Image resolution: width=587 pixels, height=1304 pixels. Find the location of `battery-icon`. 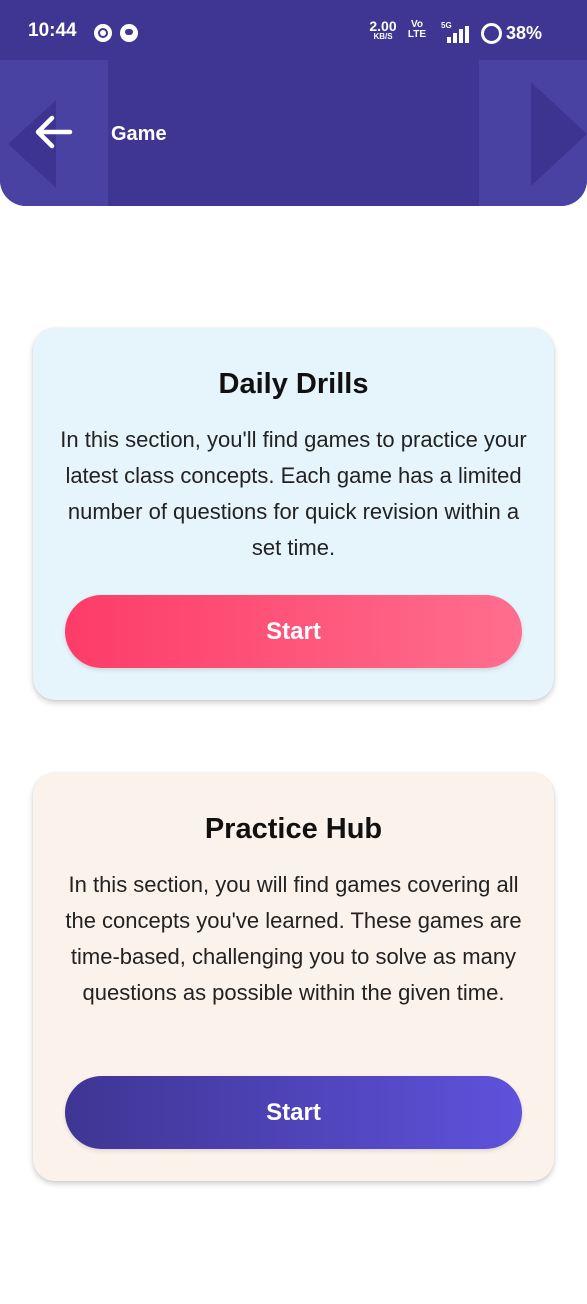

battery-icon is located at coordinates (491, 33).